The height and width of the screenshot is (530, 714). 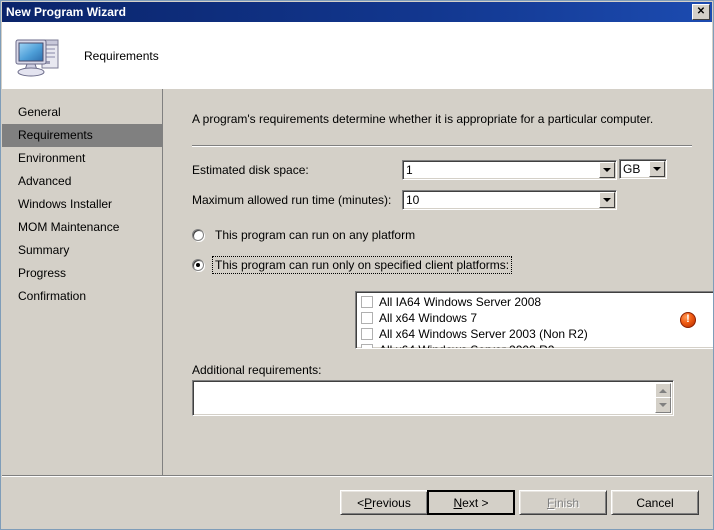 I want to click on dialog-footer: < Previous Next > Finish Cancel, so click(x=357, y=502).